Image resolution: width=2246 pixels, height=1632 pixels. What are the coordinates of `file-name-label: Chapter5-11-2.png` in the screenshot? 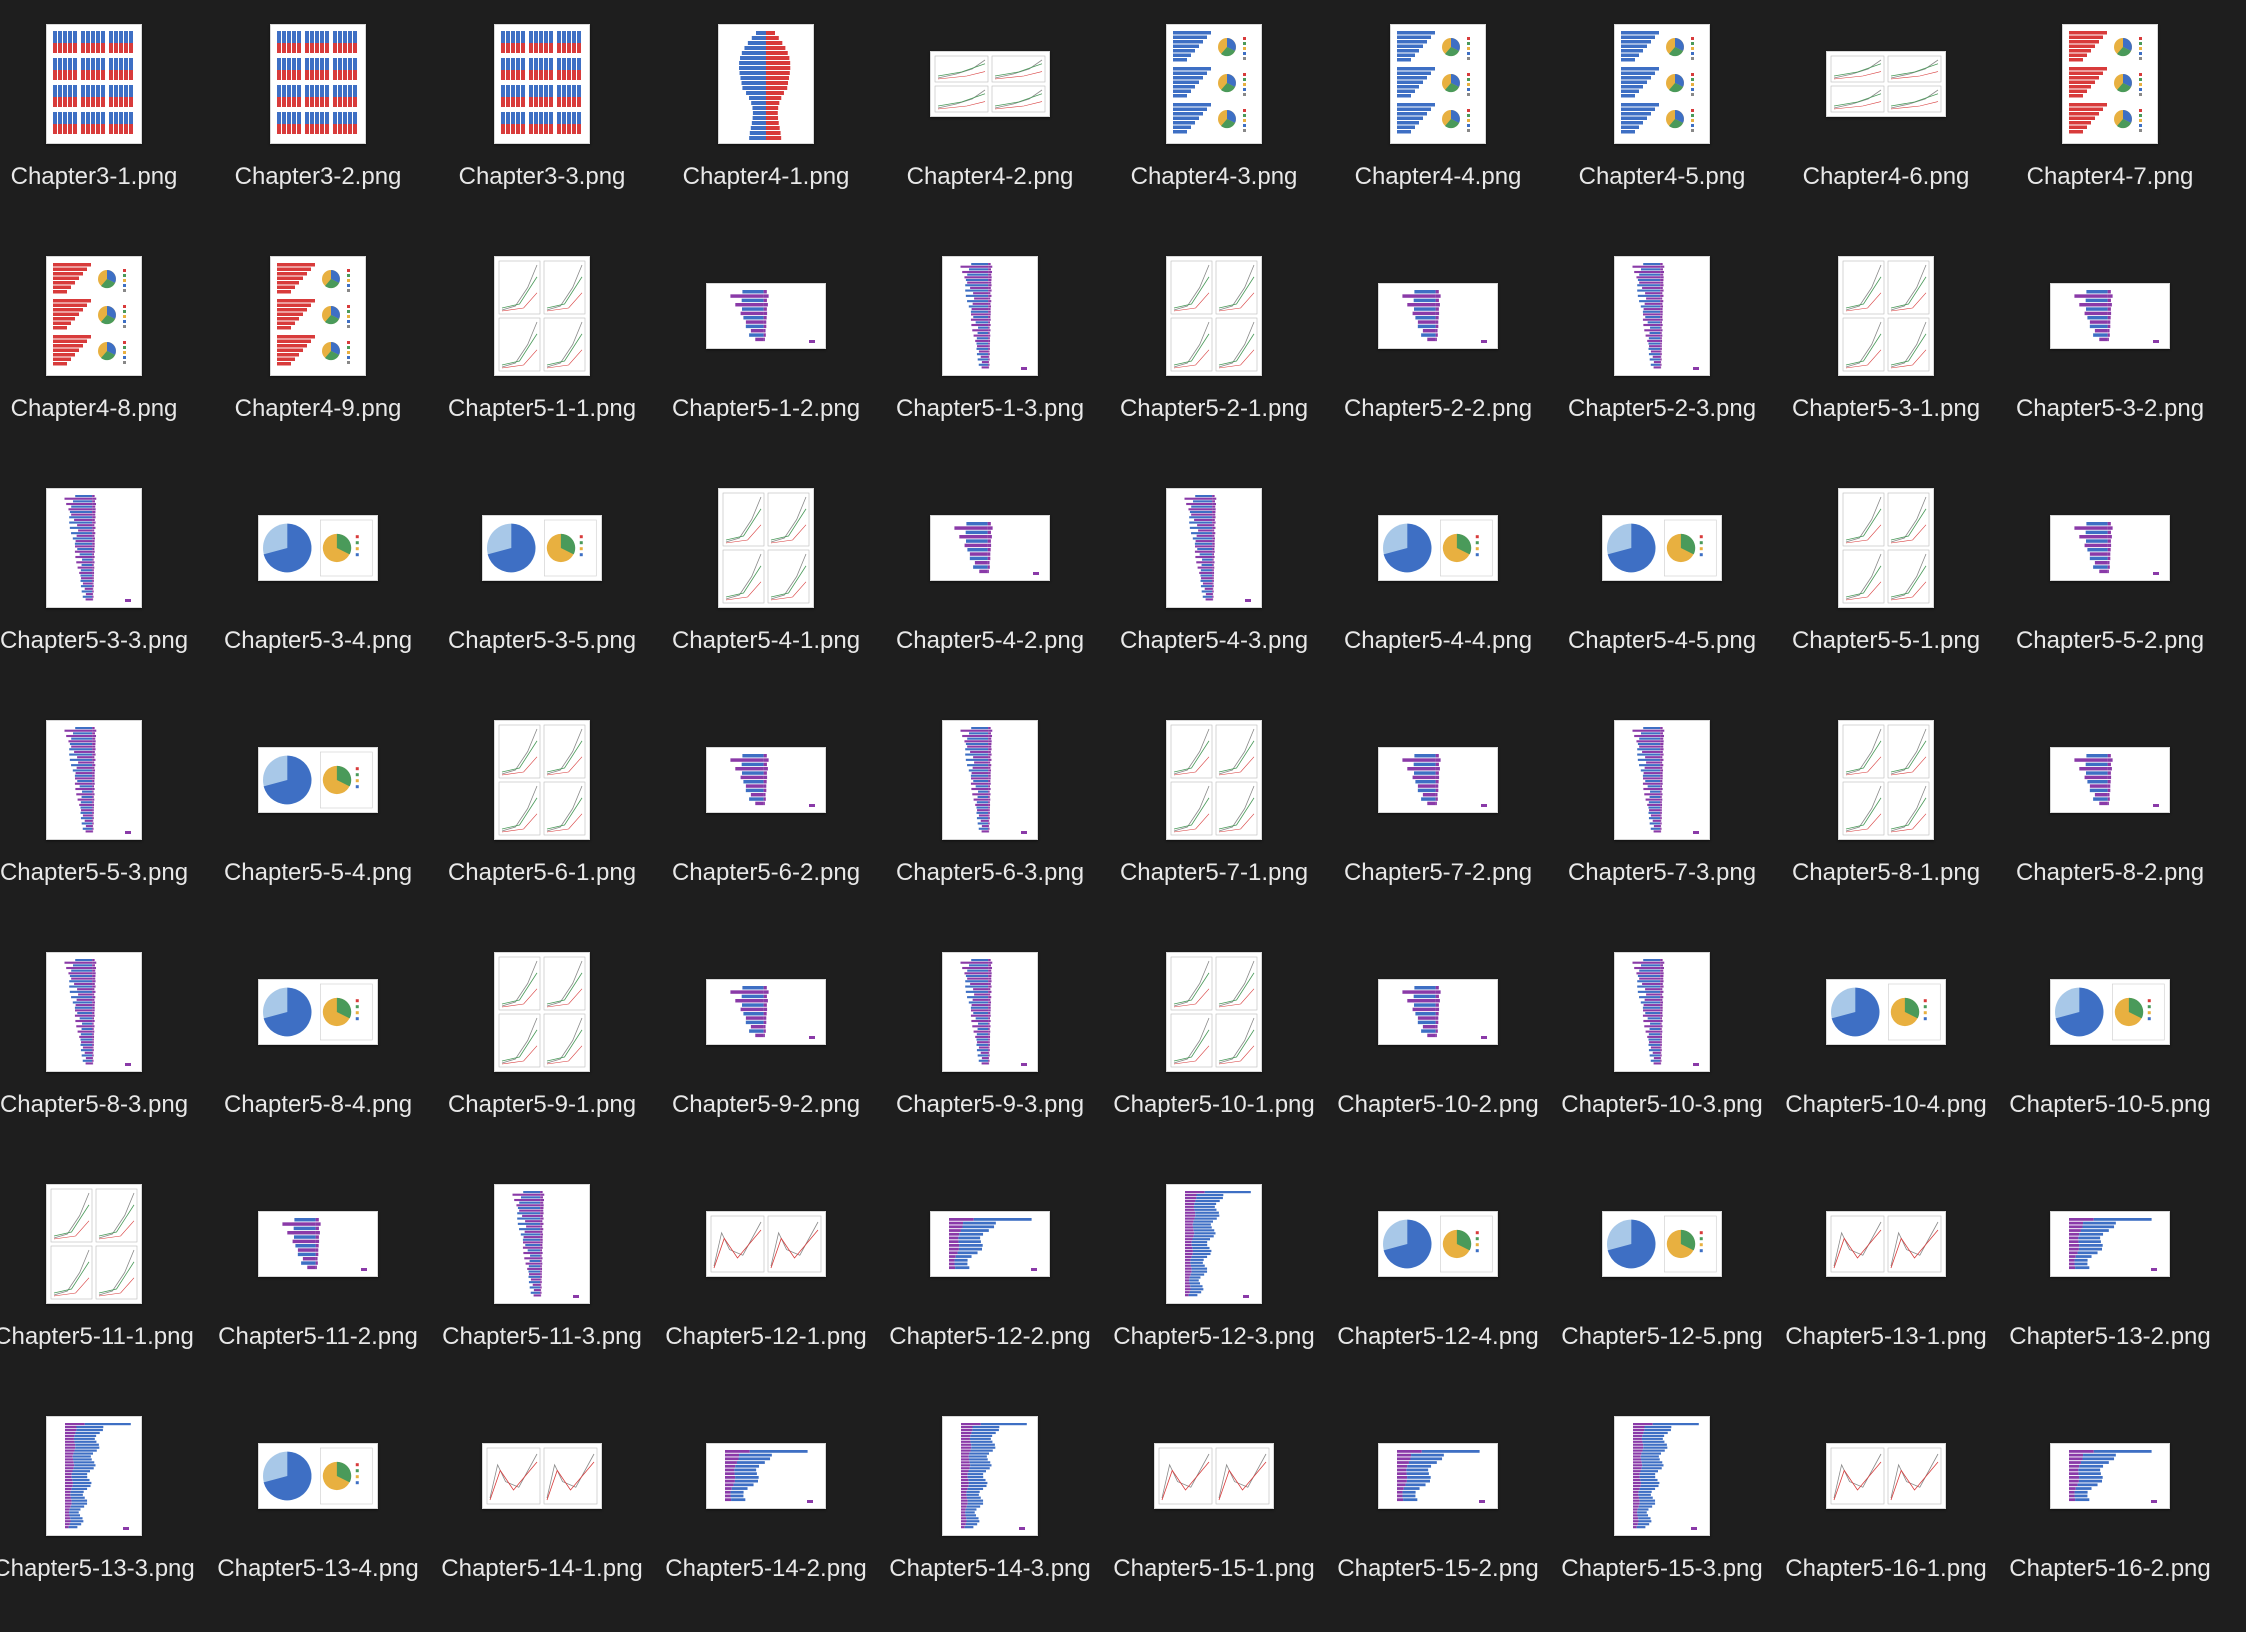 It's located at (318, 1336).